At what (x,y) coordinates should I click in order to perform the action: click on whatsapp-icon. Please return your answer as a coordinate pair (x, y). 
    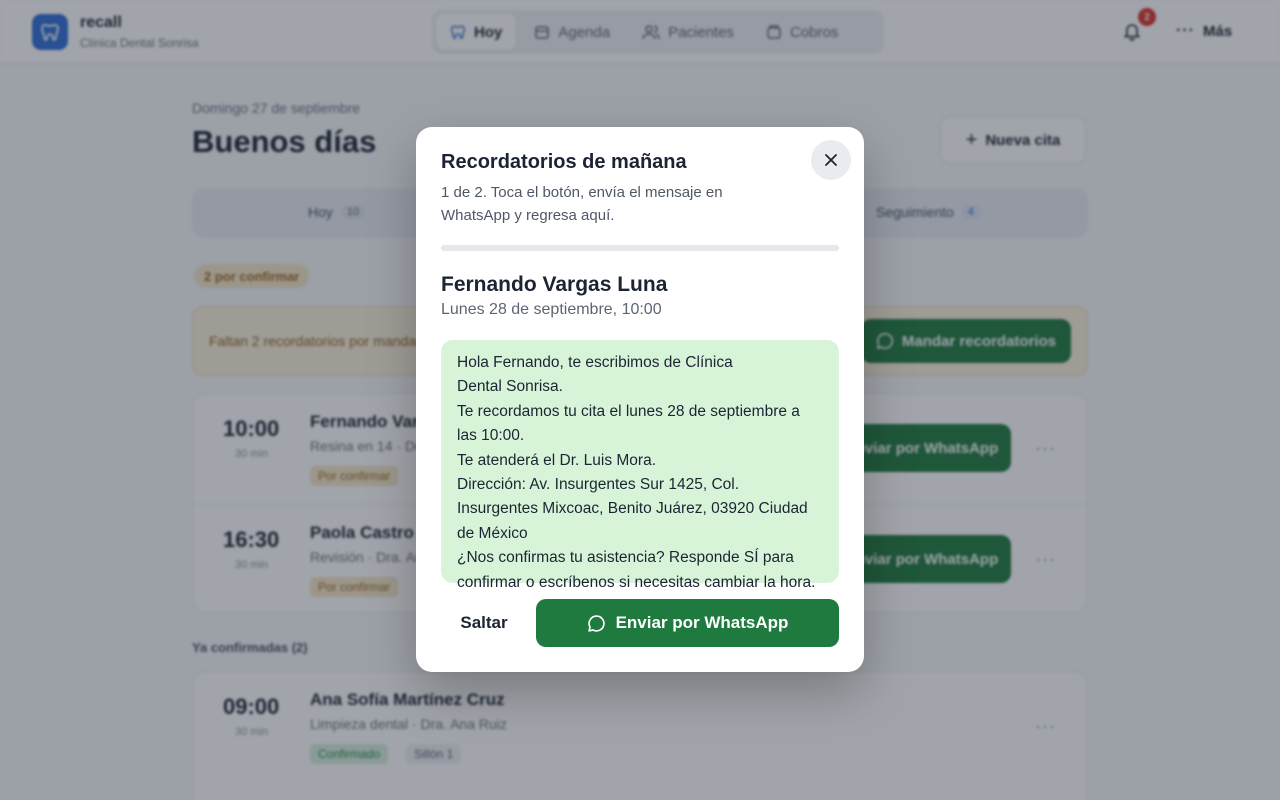
    Looking at the image, I should click on (596, 623).